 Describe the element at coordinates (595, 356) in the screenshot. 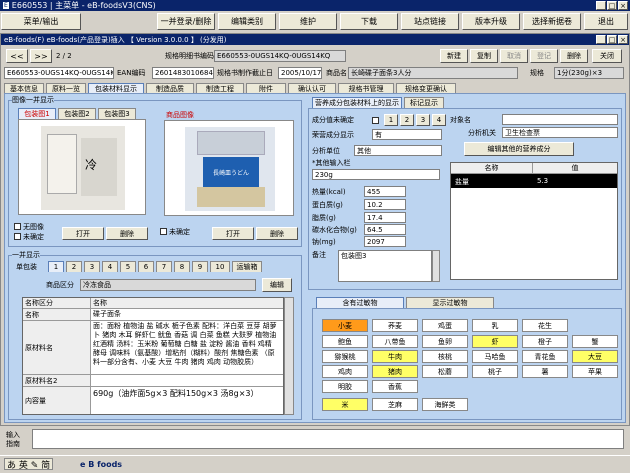

I see `allergen-item: 大豆` at that location.